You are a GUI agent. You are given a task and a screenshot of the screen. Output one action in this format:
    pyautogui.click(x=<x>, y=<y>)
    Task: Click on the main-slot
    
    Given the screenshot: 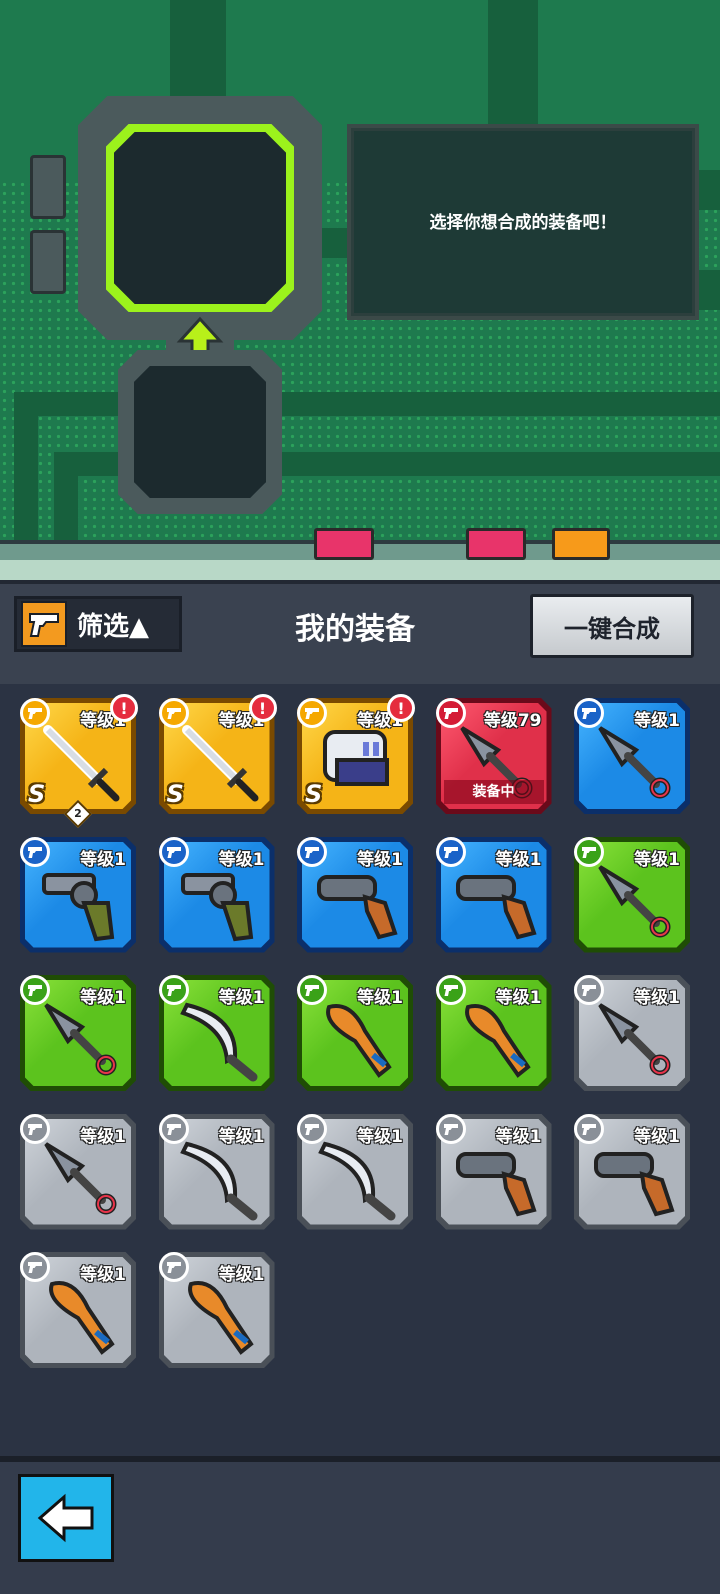 What is the action you would take?
    pyautogui.click(x=200, y=218)
    